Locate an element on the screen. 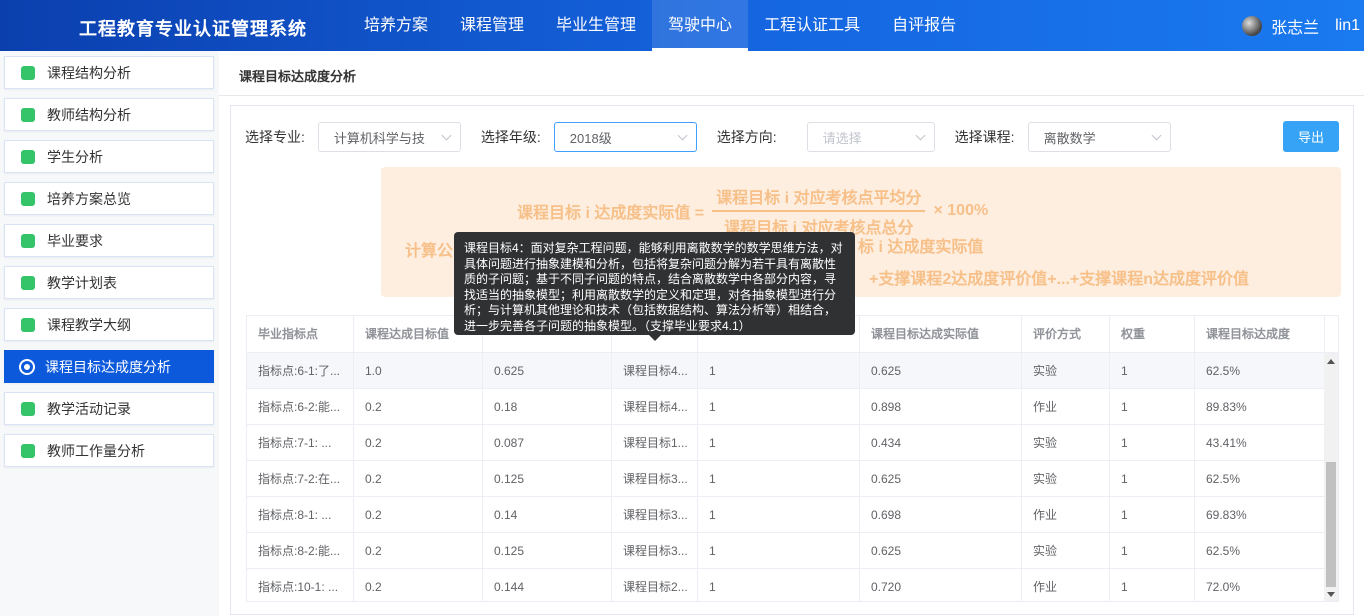 This screenshot has height=616, width=1364. column-header: 课程目标达成度 is located at coordinates (1260, 334).